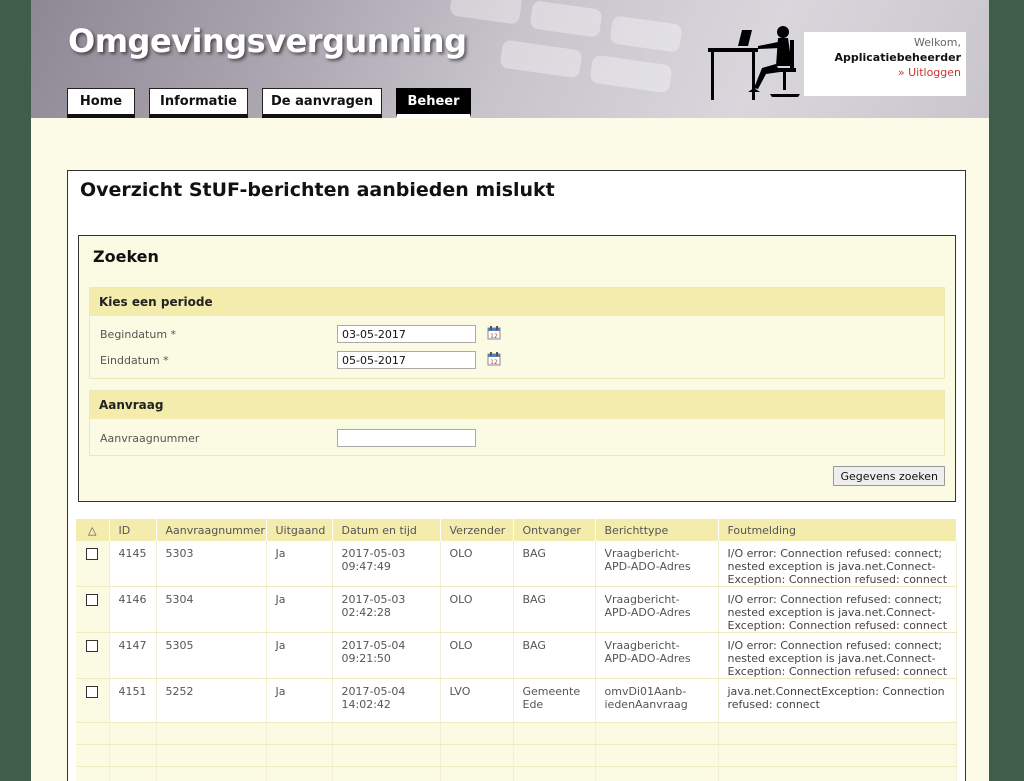 This screenshot has height=781, width=1024. What do you see at coordinates (882, 72) in the screenshot?
I see `logout-link: » Uitloggen` at bounding box center [882, 72].